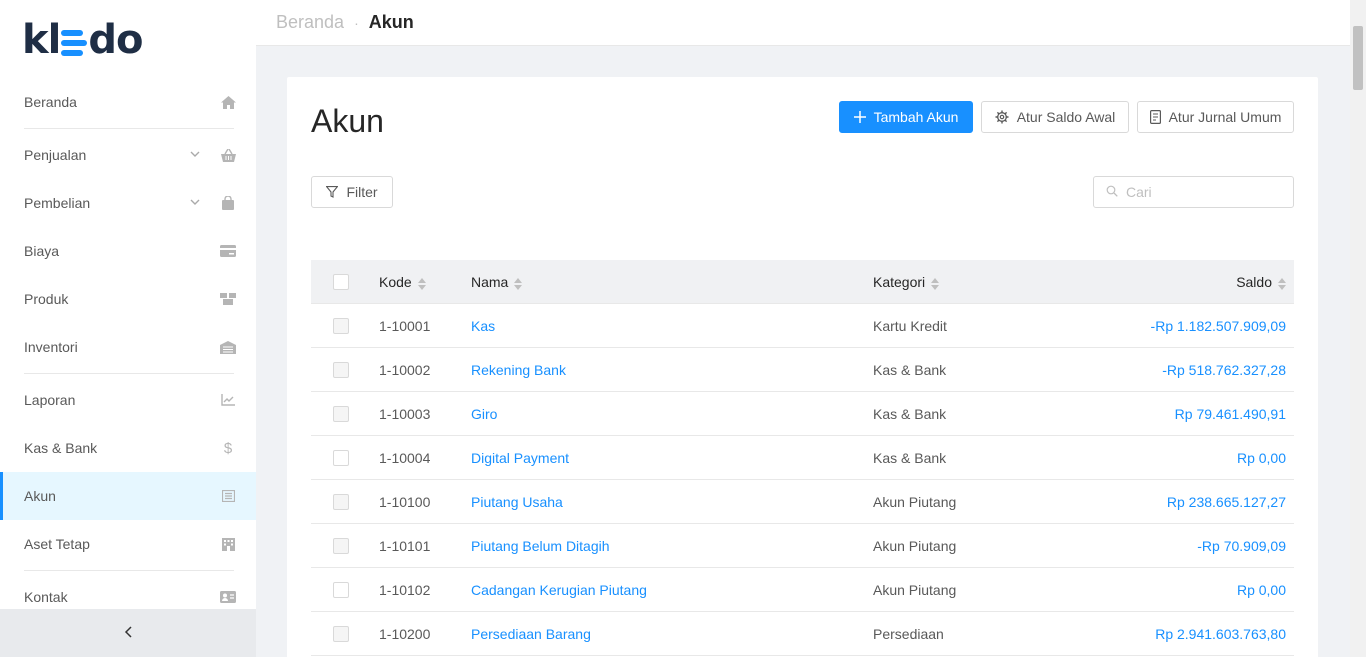 The image size is (1366, 657). Describe the element at coordinates (196, 203) in the screenshot. I see `chevron-down-icon` at that location.